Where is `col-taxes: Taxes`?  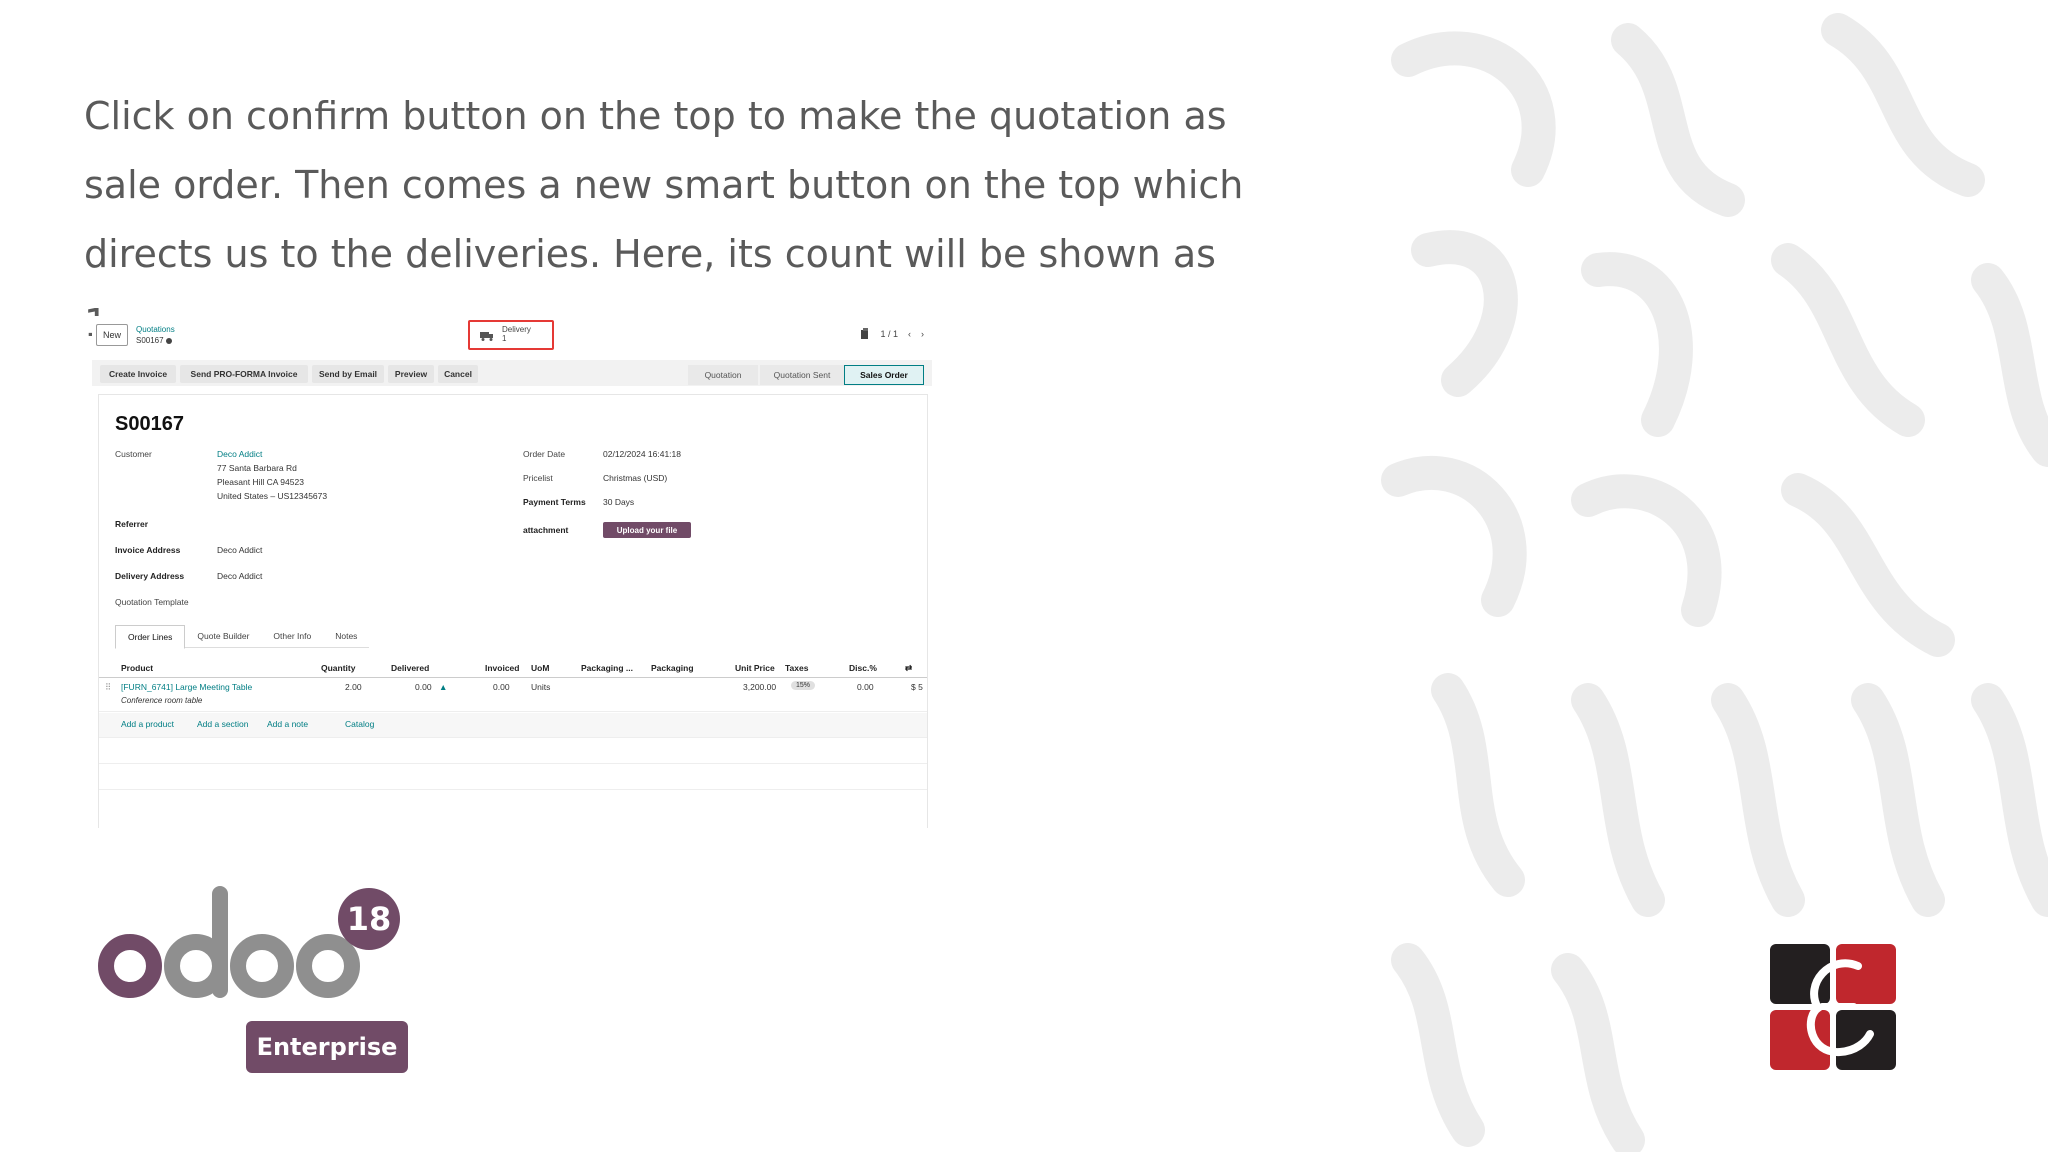
col-taxes: Taxes is located at coordinates (796, 668).